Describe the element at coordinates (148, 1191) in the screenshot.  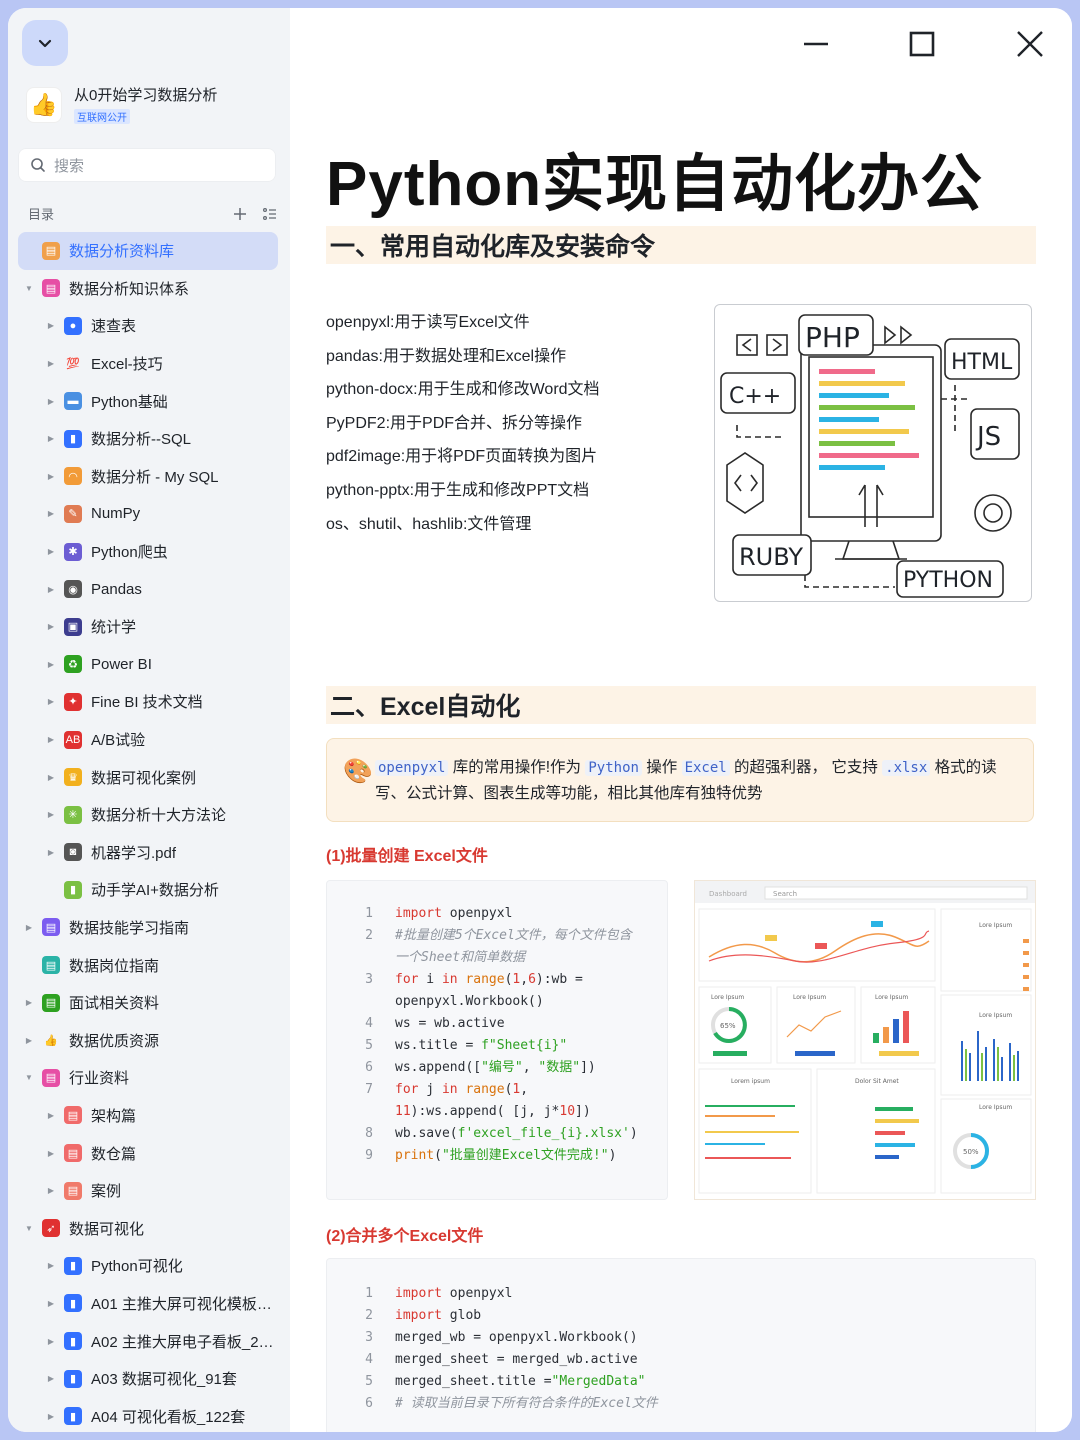
I see `sidebar-item: ▶ ▤ 案例` at that location.